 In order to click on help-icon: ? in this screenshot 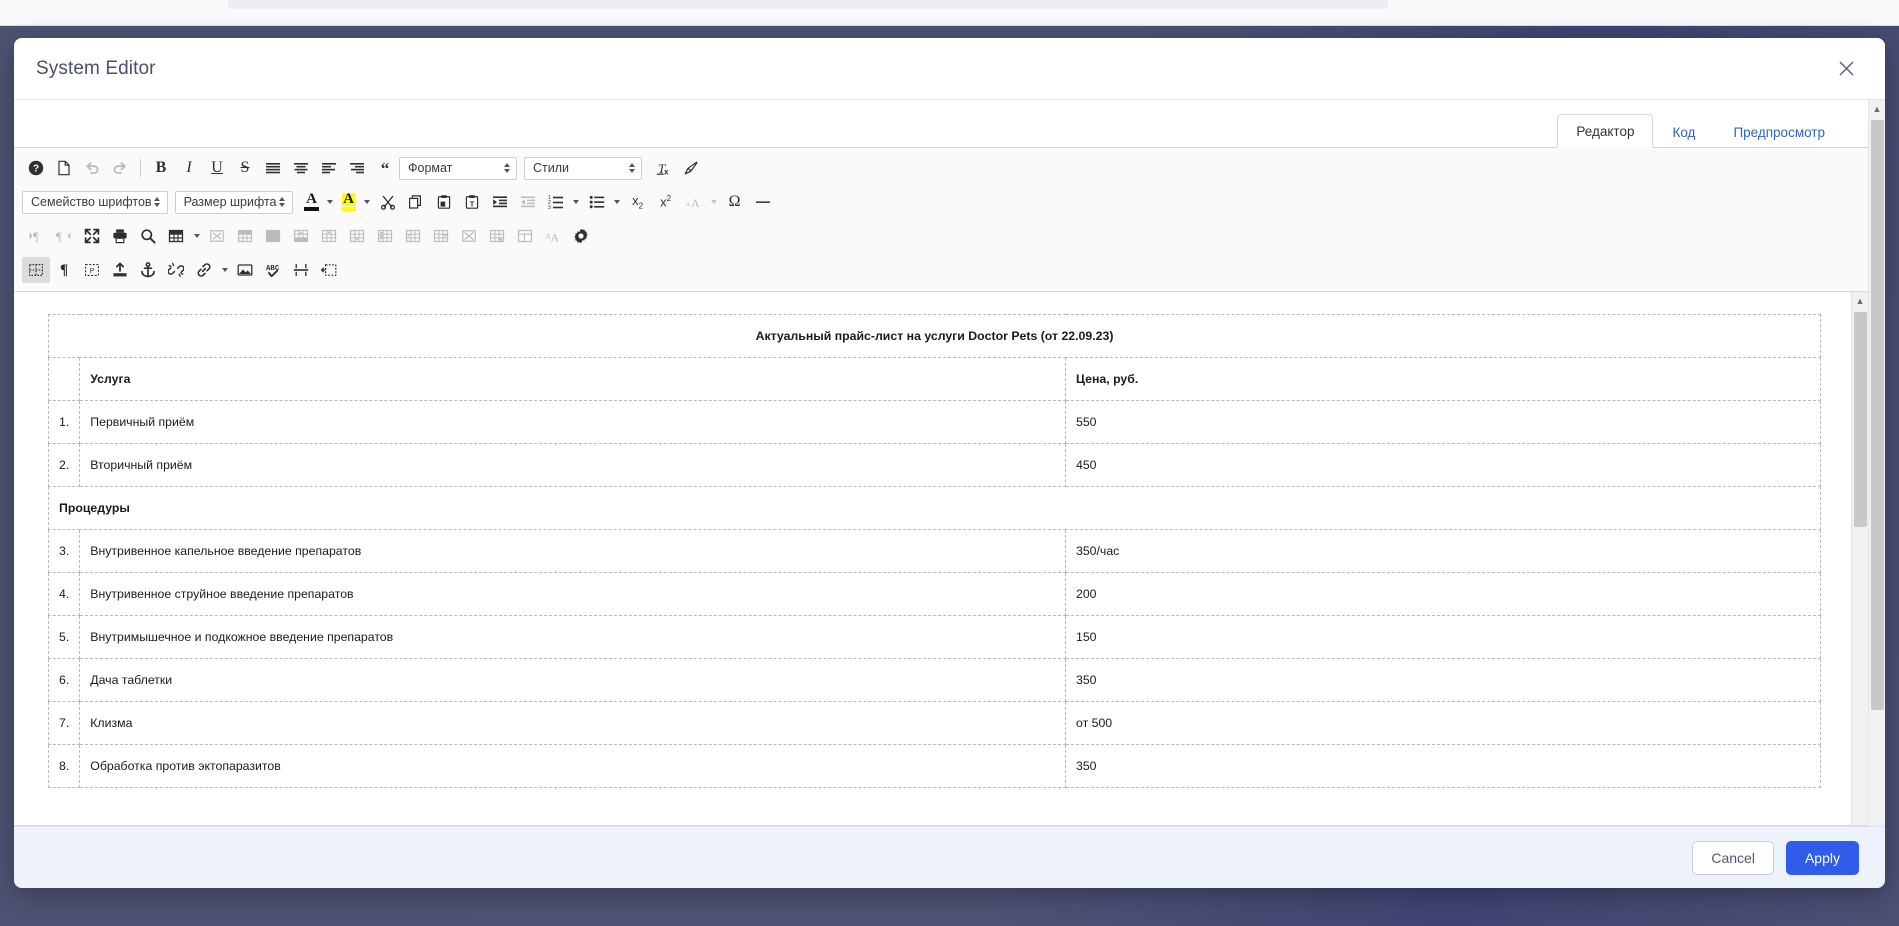, I will do `click(36, 168)`.